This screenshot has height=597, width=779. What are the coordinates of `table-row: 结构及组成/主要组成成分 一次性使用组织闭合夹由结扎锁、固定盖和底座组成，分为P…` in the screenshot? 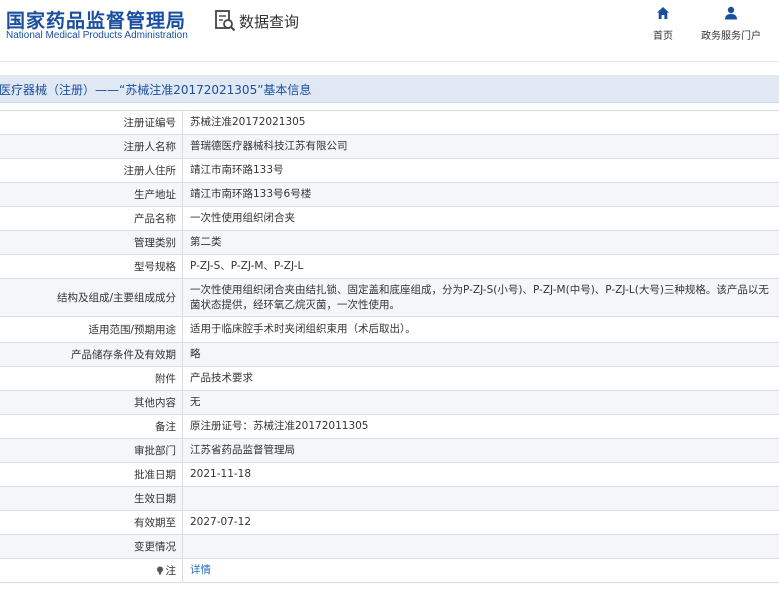 It's located at (389, 298).